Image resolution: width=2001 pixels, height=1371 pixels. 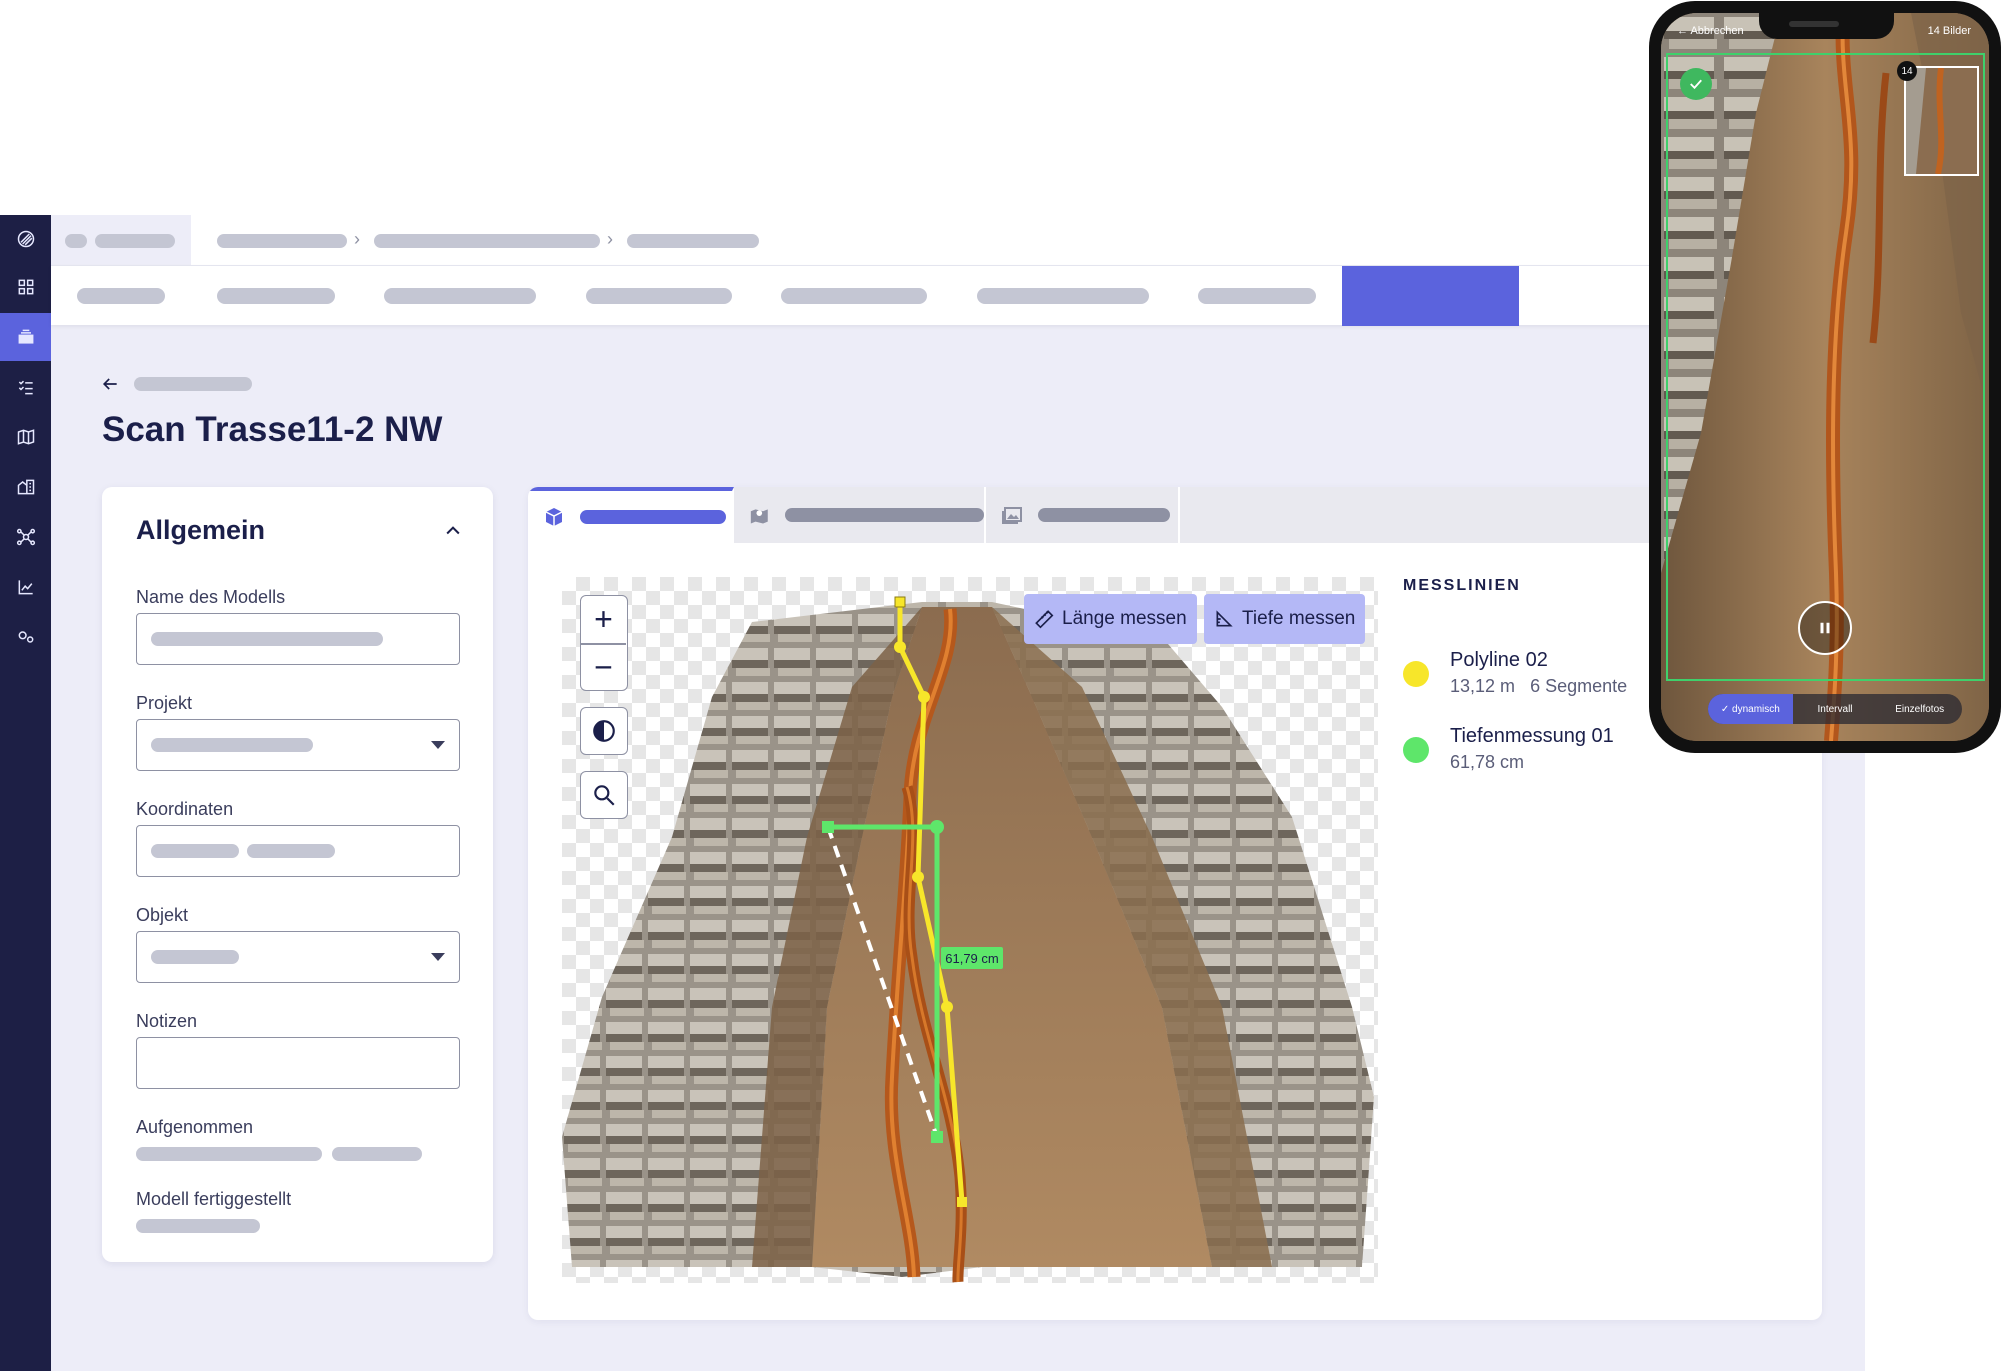 I want to click on page-title: Scan Trasse11-2 NW, so click(x=272, y=429).